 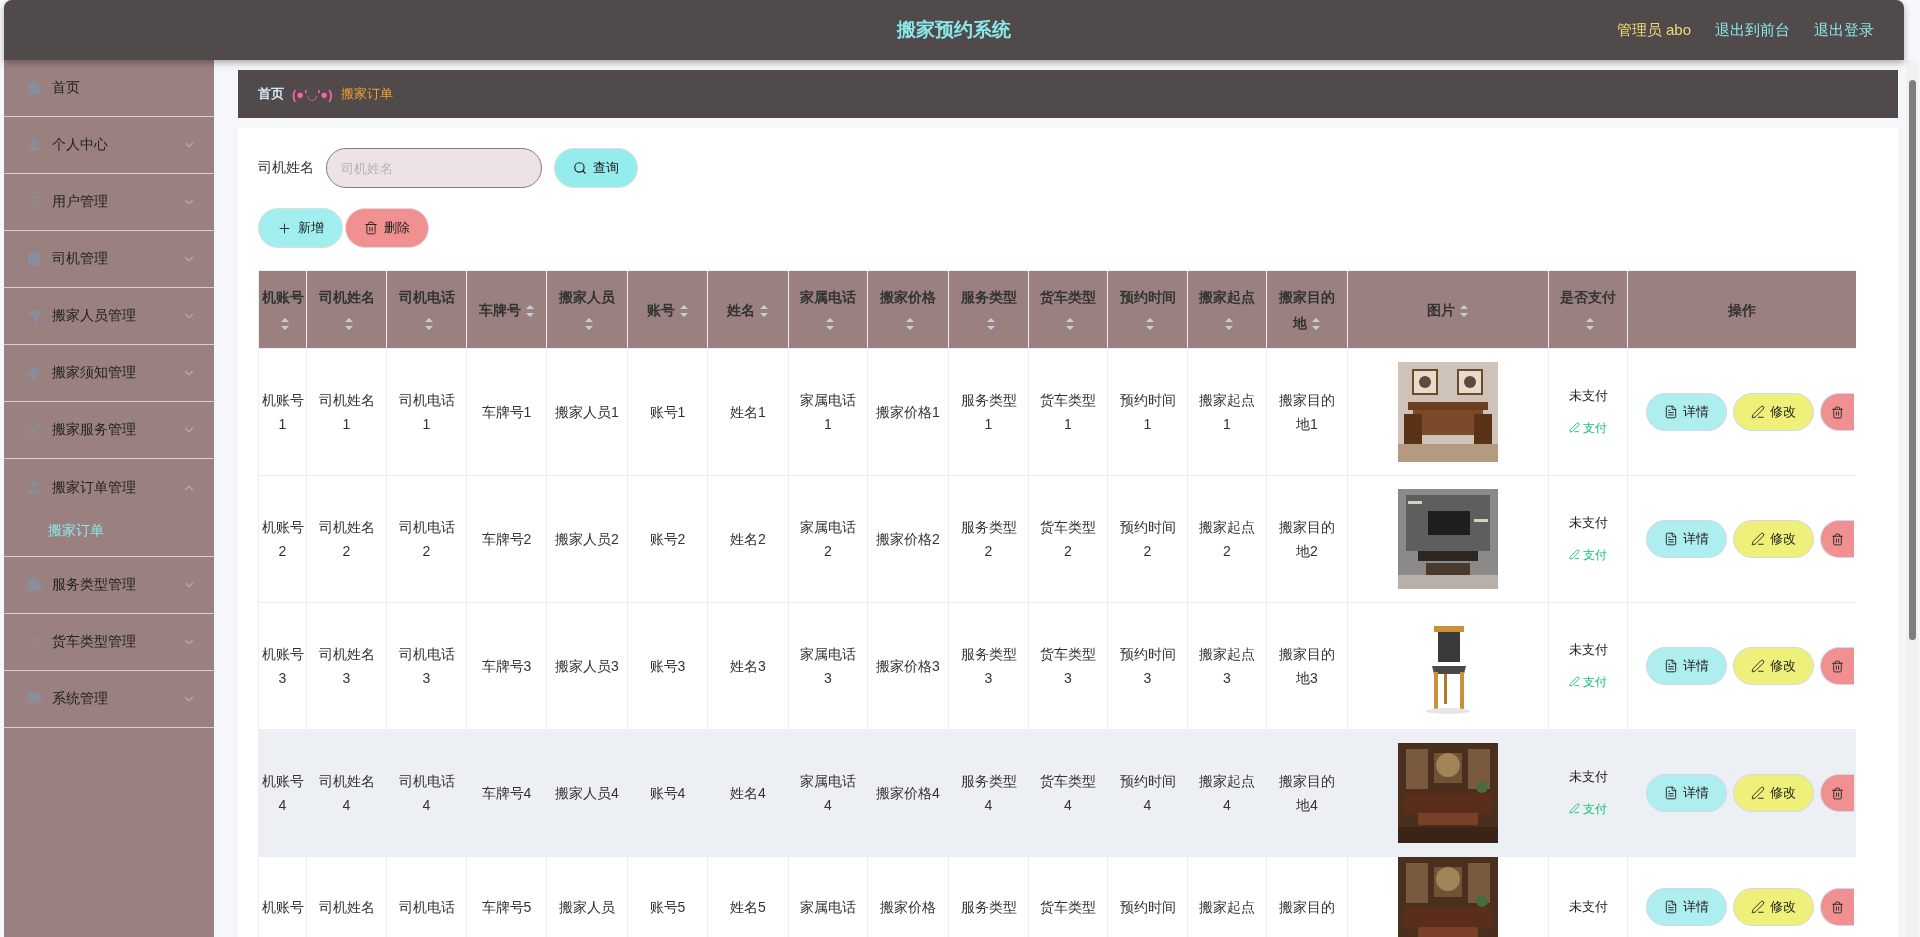 I want to click on column-header: 司机电话, so click(x=426, y=309).